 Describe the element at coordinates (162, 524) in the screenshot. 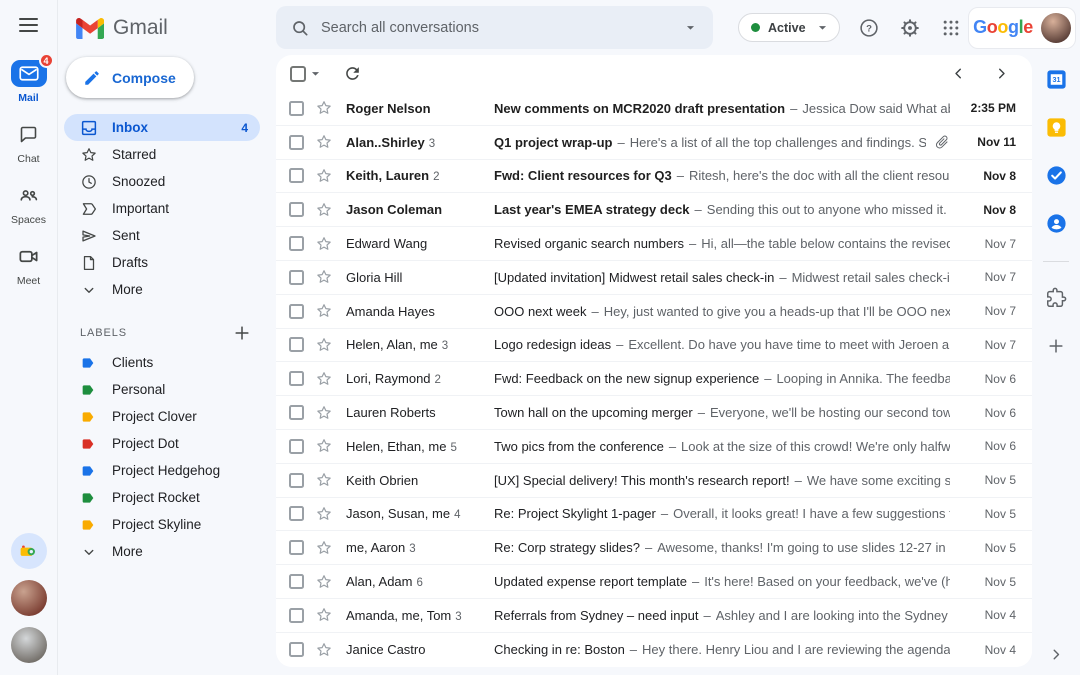

I see `label-item-project-skyline: Project Skyline` at that location.